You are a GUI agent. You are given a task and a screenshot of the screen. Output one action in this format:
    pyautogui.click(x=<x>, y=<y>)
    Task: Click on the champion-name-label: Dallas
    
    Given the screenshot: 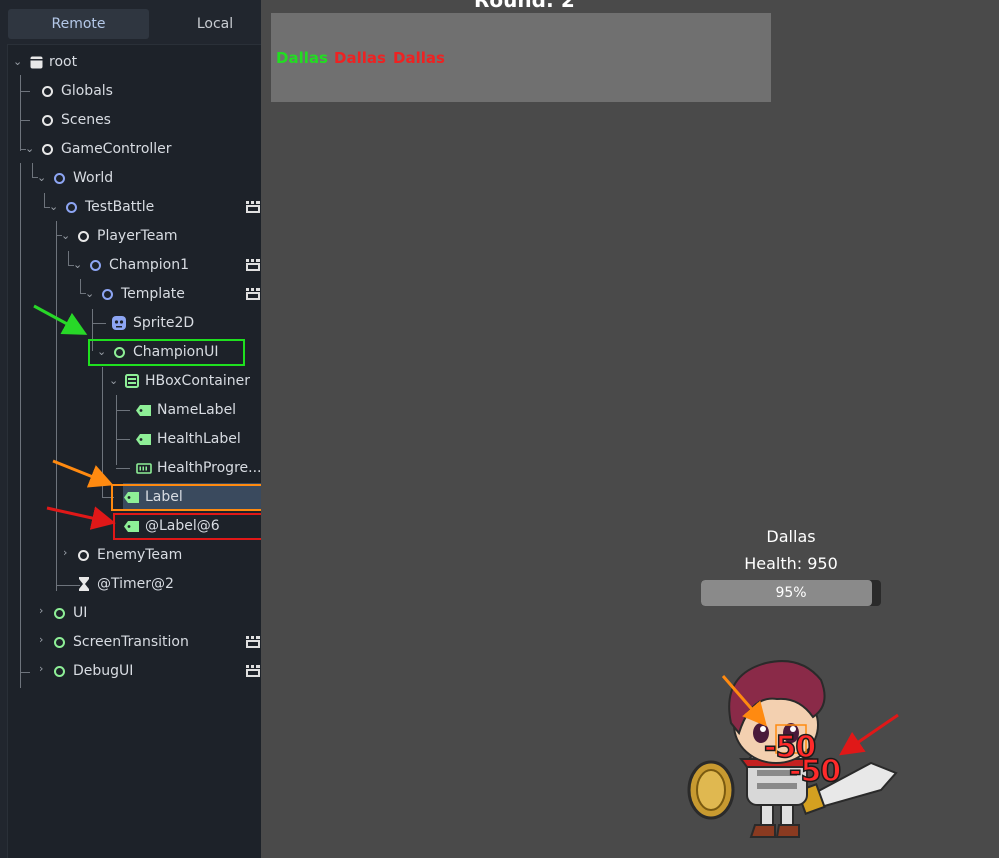 What is the action you would take?
    pyautogui.click(x=791, y=536)
    